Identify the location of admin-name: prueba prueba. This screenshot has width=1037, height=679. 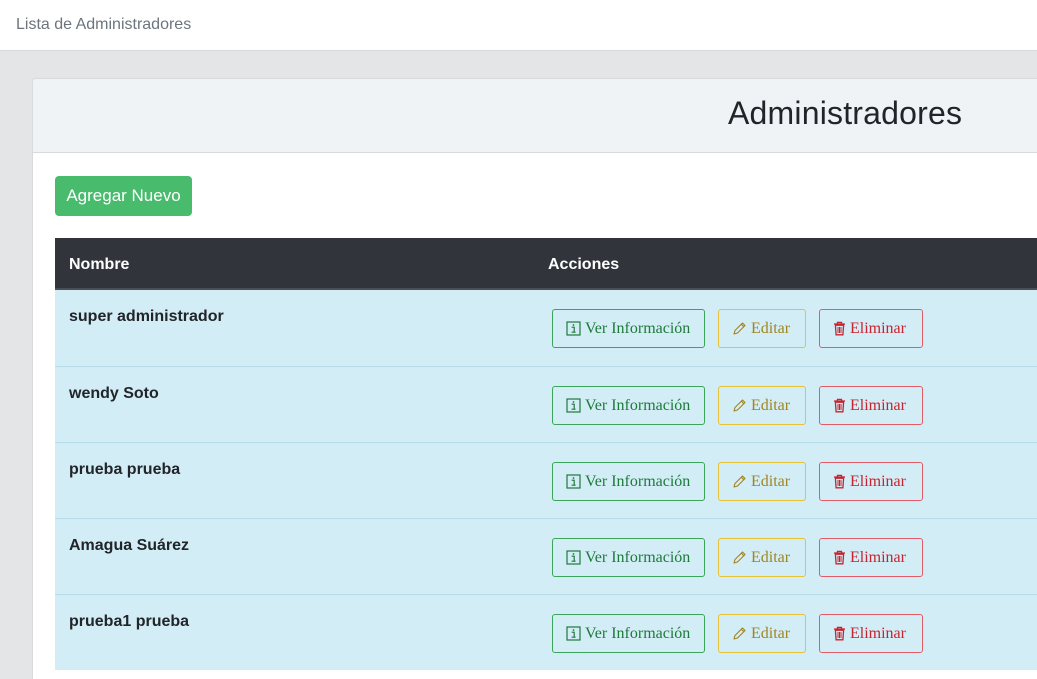
(125, 469).